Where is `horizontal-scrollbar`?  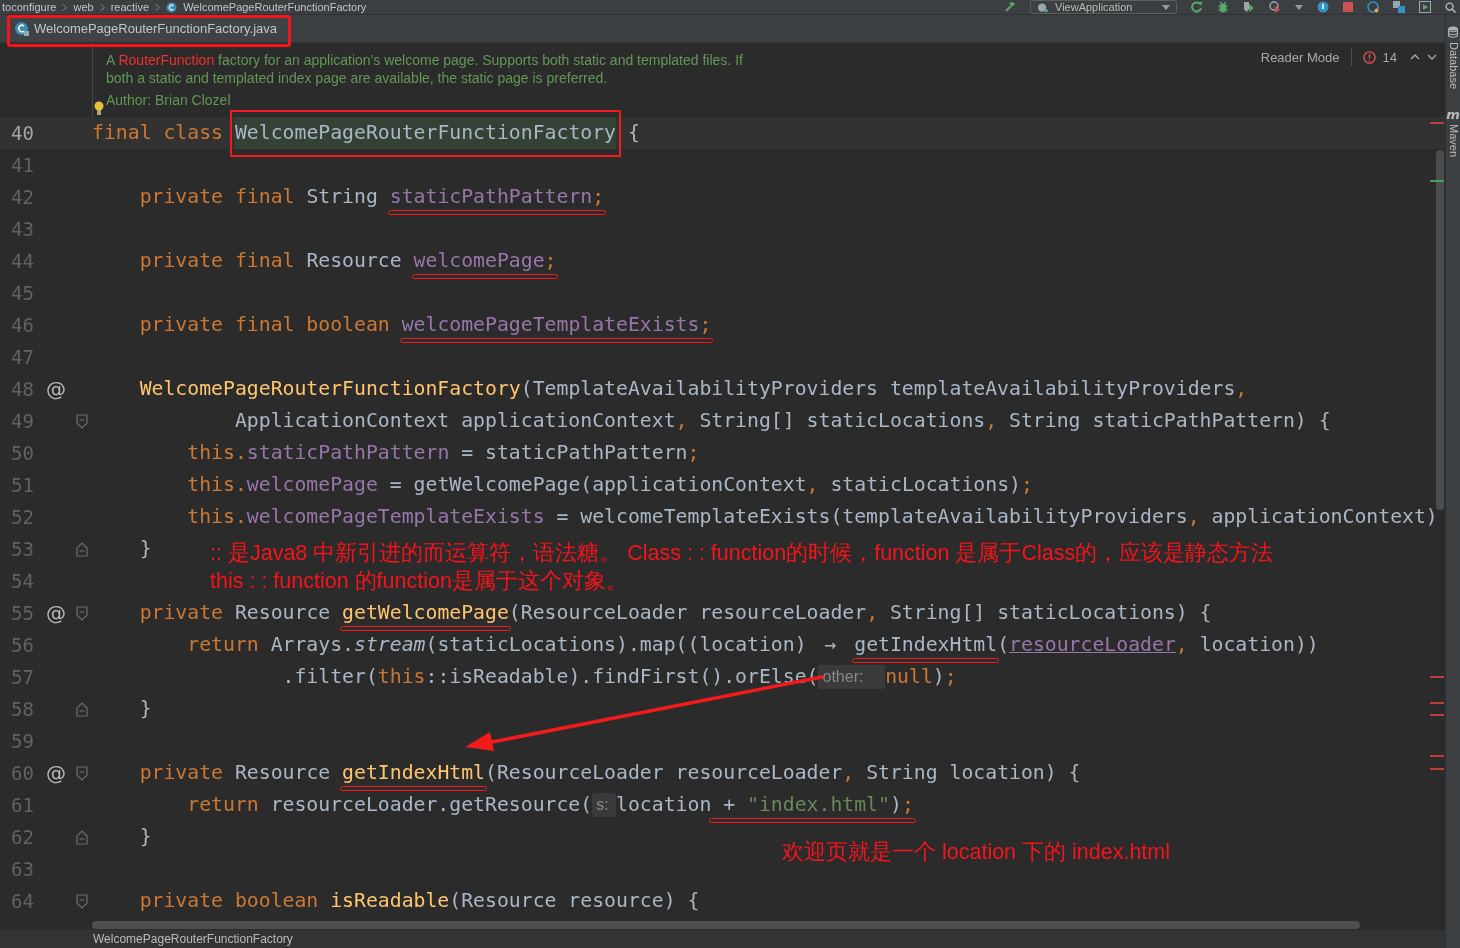 horizontal-scrollbar is located at coordinates (726, 925).